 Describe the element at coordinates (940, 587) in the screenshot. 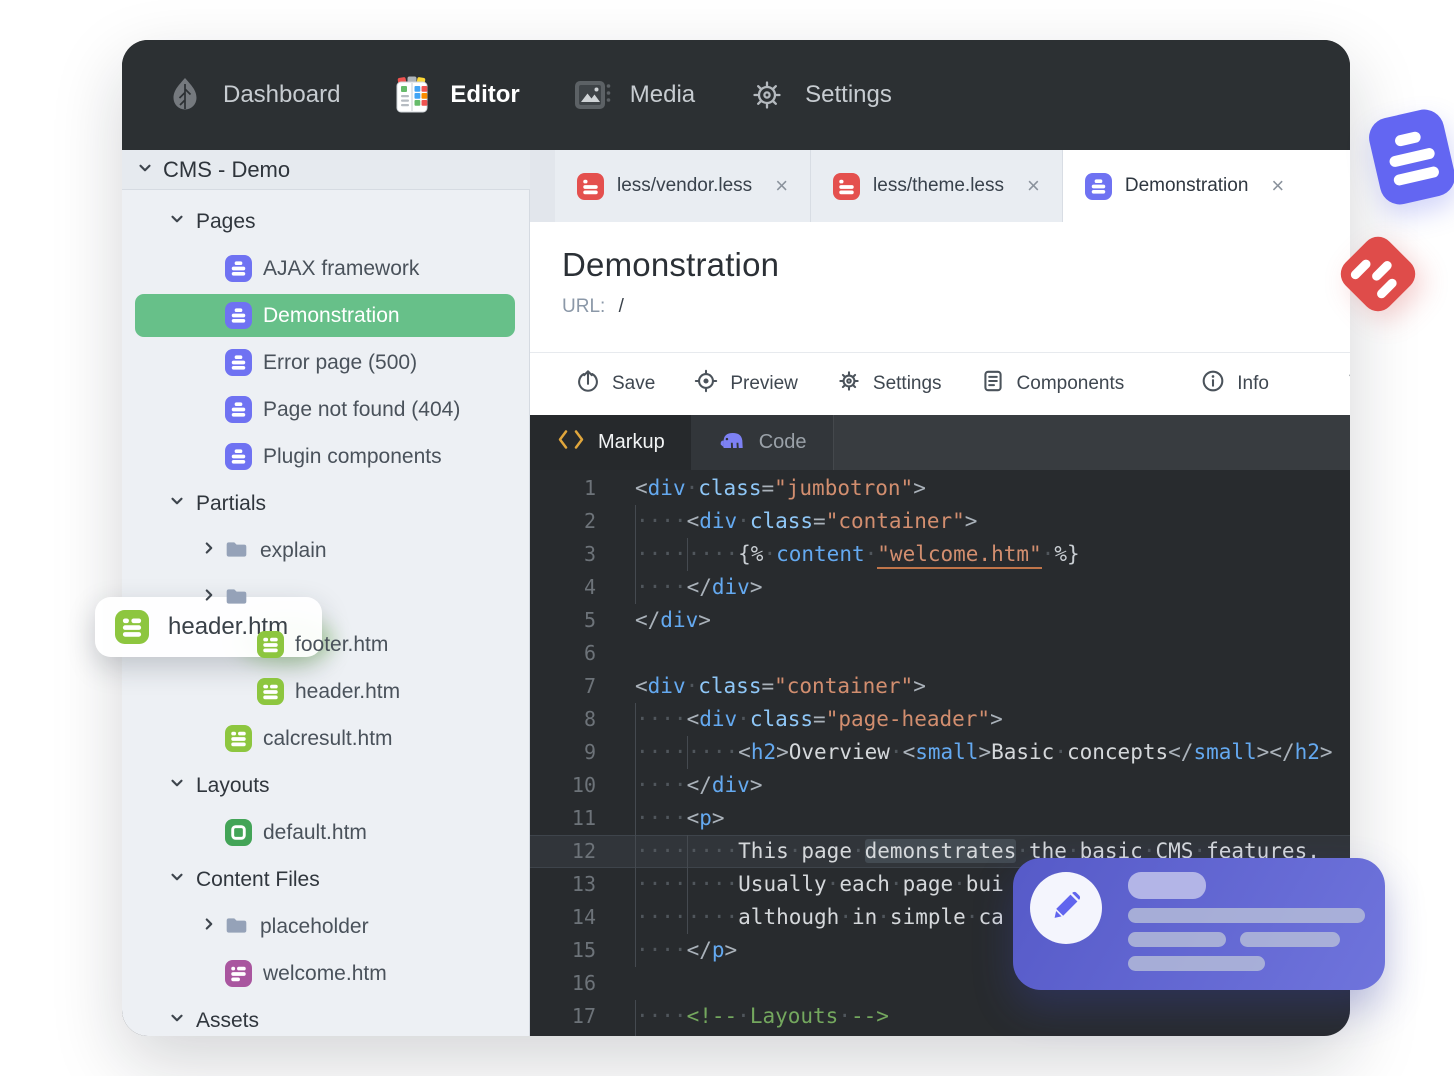

I see `code-line-4: 4 ····</div>` at that location.